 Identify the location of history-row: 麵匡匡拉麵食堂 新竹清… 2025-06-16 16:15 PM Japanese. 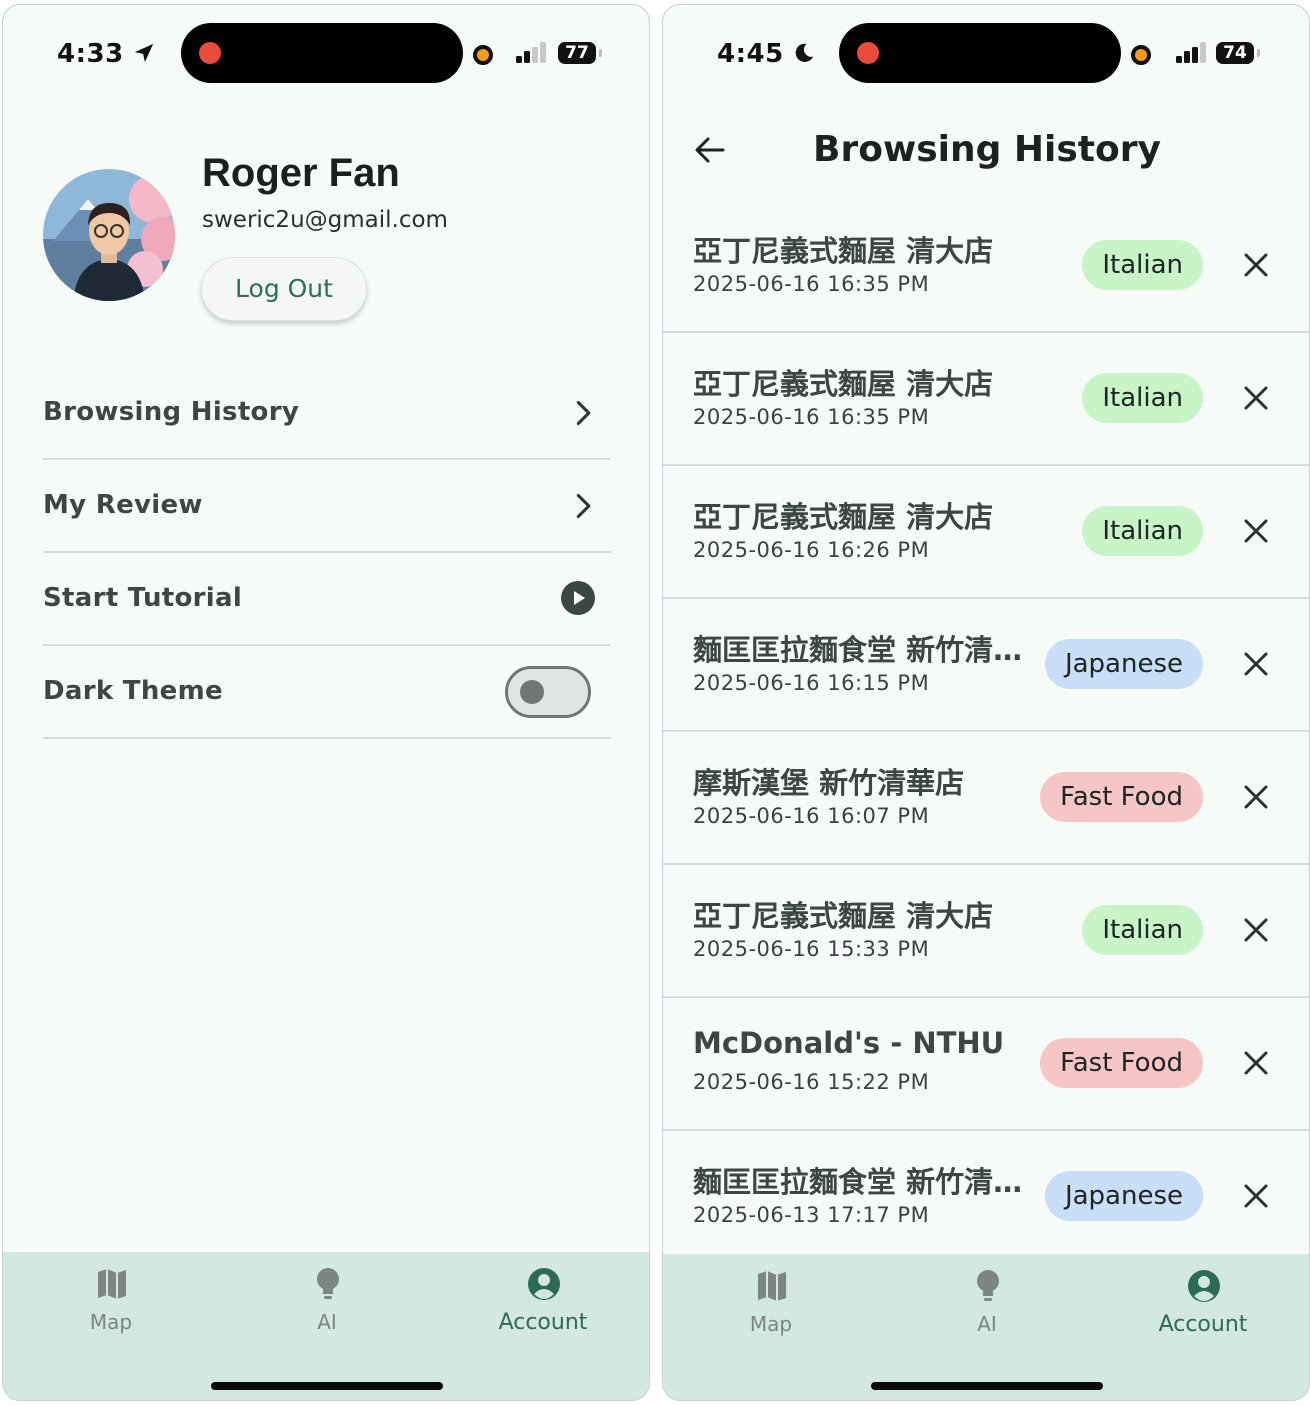
(986, 665).